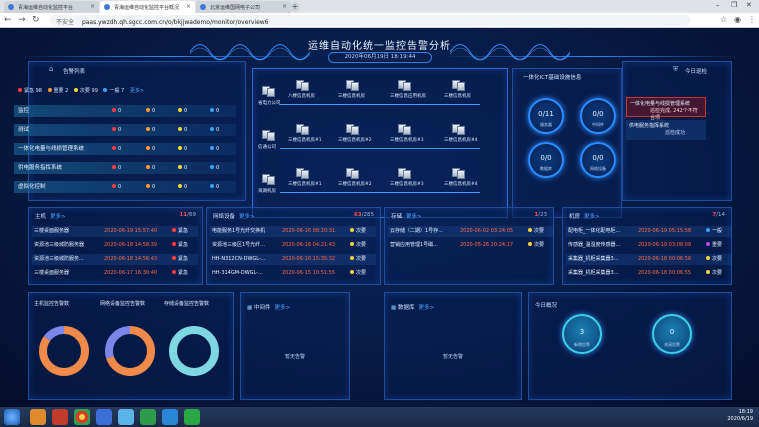 This screenshot has width=759, height=427. Describe the element at coordinates (734, 5) in the screenshot. I see `maximize-icon: ❐` at that location.